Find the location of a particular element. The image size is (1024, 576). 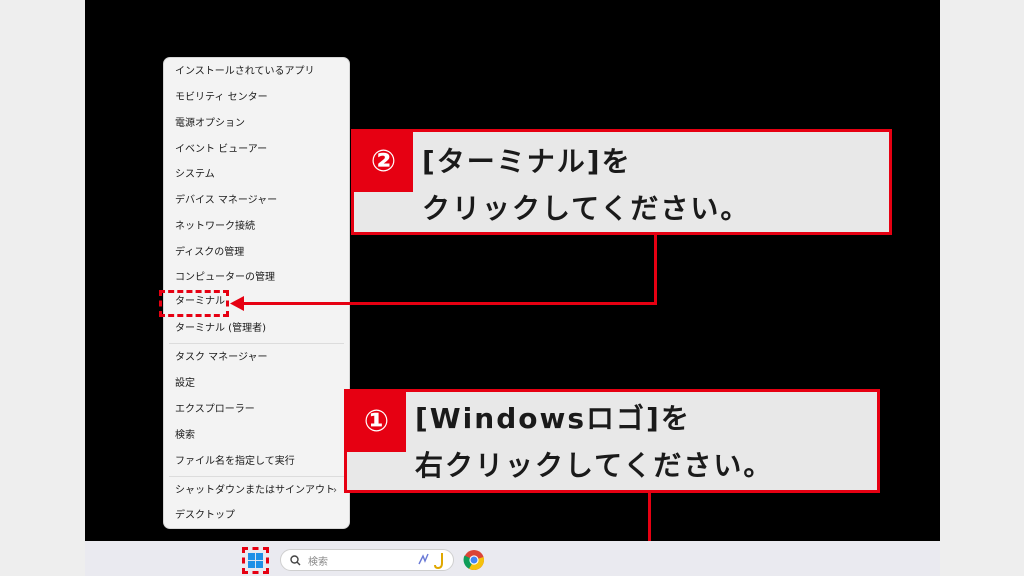

menu-item-disk-management: ディスクの管理 is located at coordinates (256, 253).